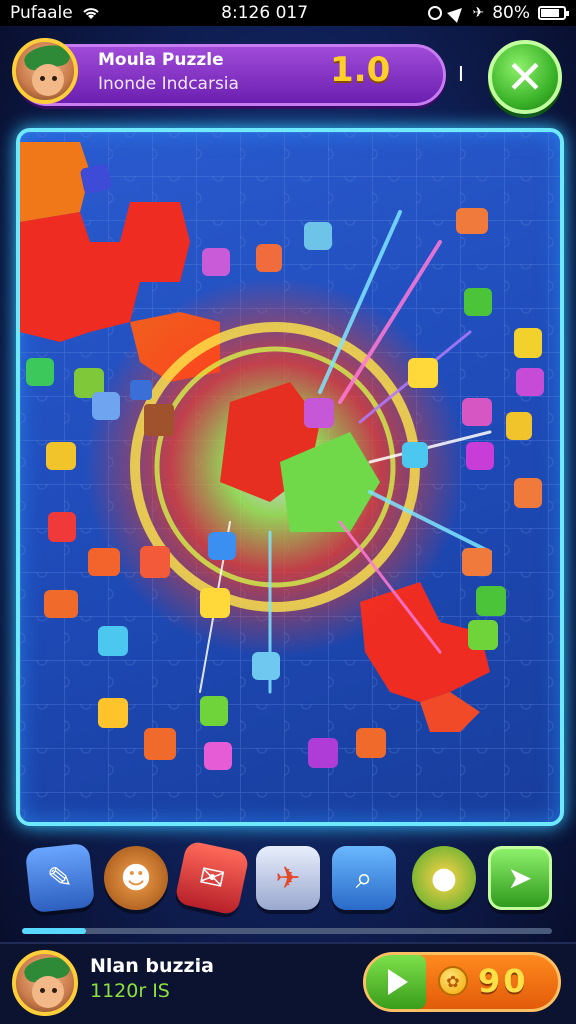 Image resolution: width=576 pixels, height=1024 pixels. I want to click on tool-magnifier: ⌕, so click(364, 878).